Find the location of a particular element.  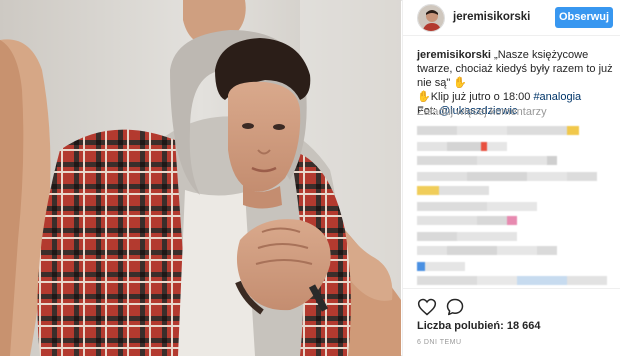

hashtag-link: #analogia is located at coordinates (557, 97).